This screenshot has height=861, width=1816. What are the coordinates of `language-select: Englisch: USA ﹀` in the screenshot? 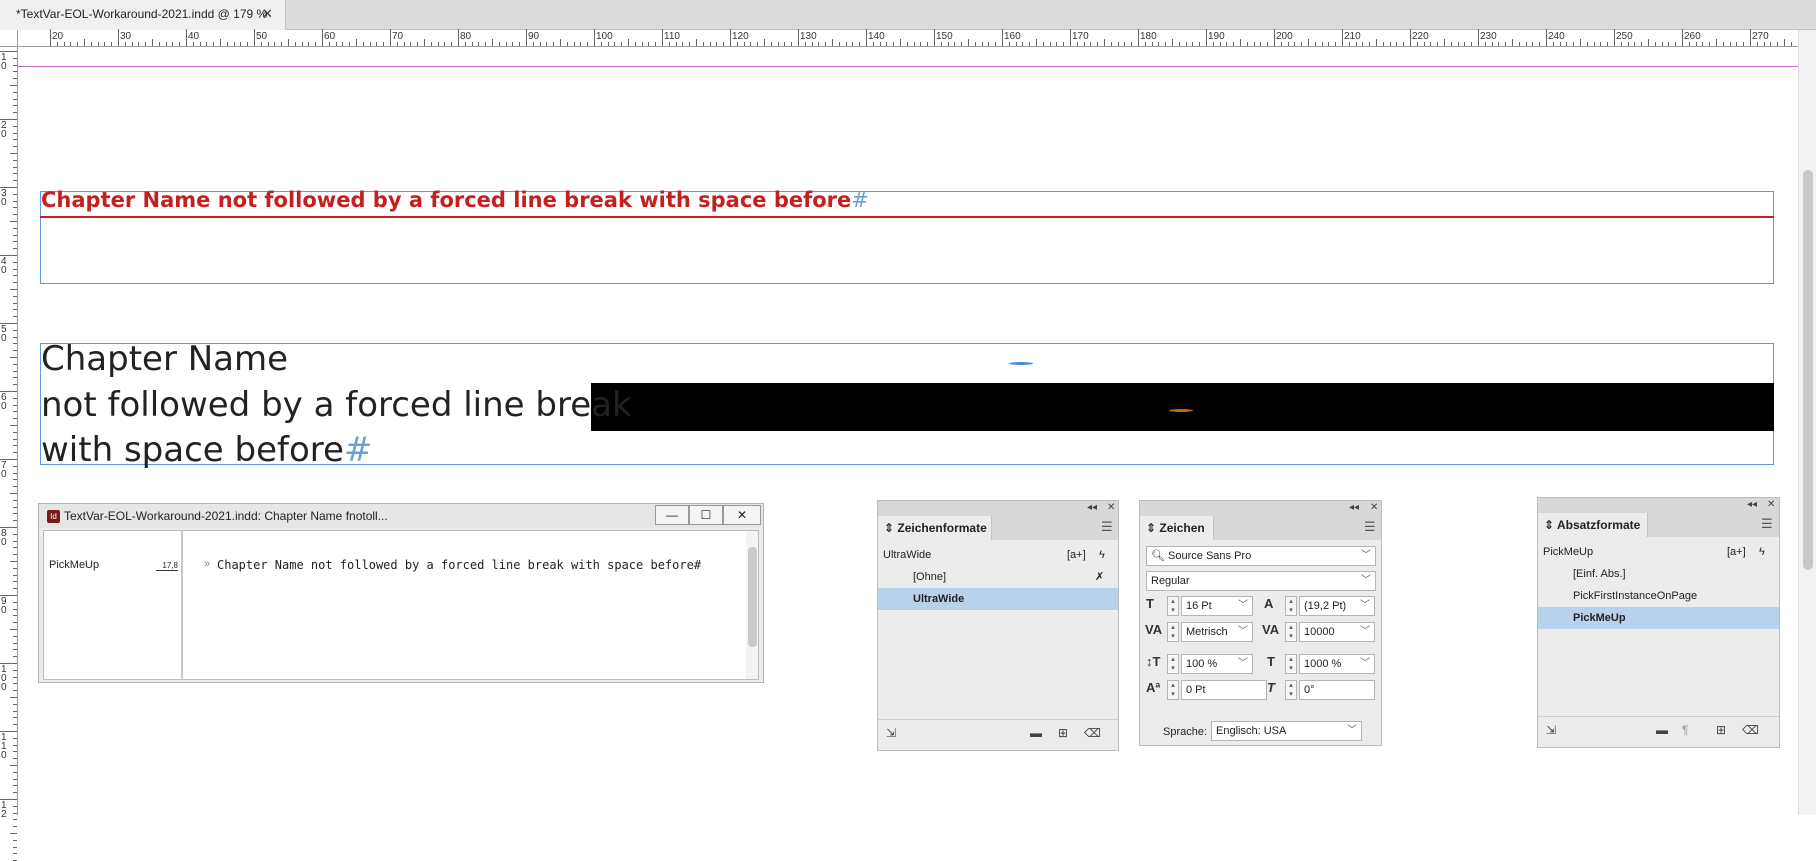 It's located at (1286, 731).